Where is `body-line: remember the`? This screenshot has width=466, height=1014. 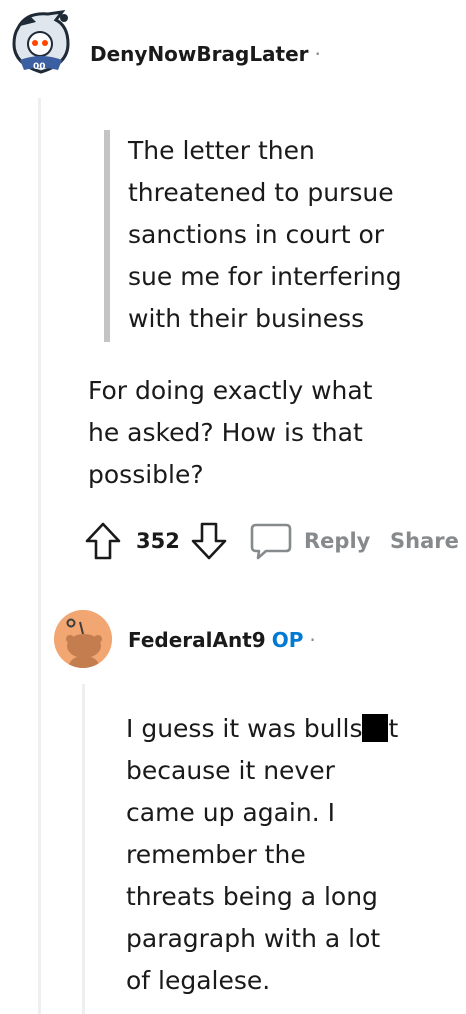
body-line: remember the is located at coordinates (216, 854).